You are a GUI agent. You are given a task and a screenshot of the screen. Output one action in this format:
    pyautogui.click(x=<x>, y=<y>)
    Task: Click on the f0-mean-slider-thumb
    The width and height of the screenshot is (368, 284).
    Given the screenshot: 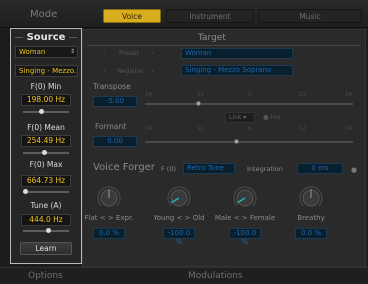 What is the action you would take?
    pyautogui.click(x=44, y=152)
    